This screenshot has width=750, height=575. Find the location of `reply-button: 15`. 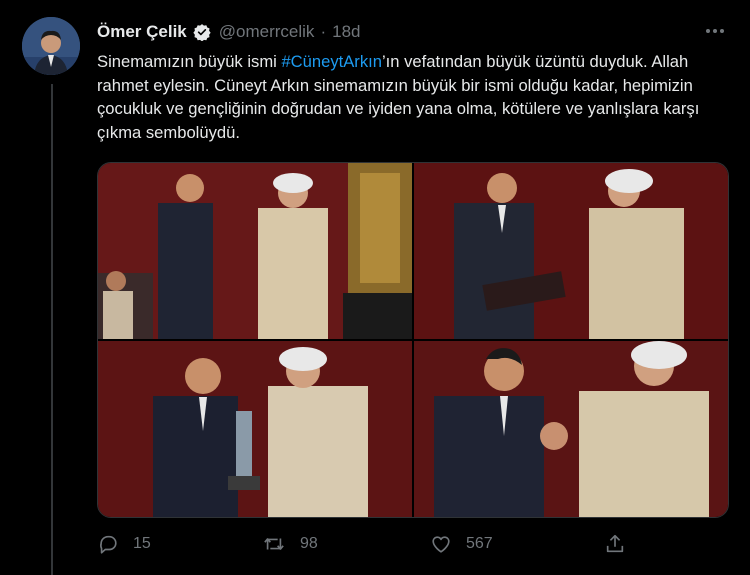

reply-button: 15 is located at coordinates (124, 544).